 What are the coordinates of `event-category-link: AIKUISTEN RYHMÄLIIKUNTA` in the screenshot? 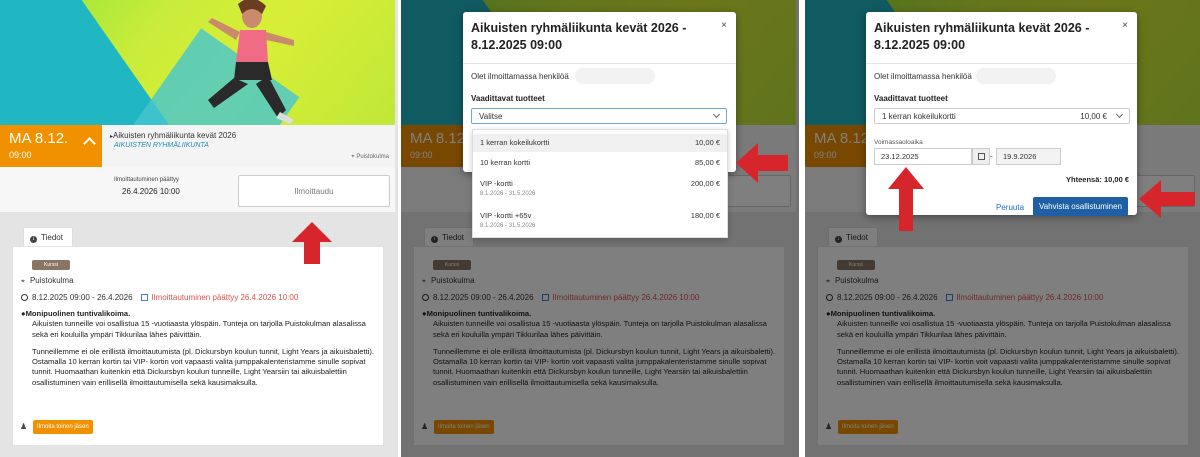 It's located at (161, 145).